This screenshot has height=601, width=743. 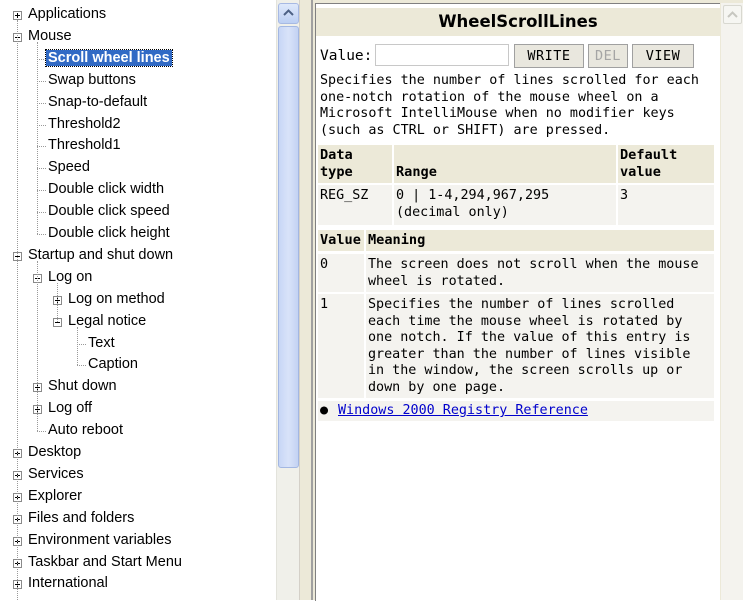 What do you see at coordinates (442, 55) in the screenshot?
I see `value-input` at bounding box center [442, 55].